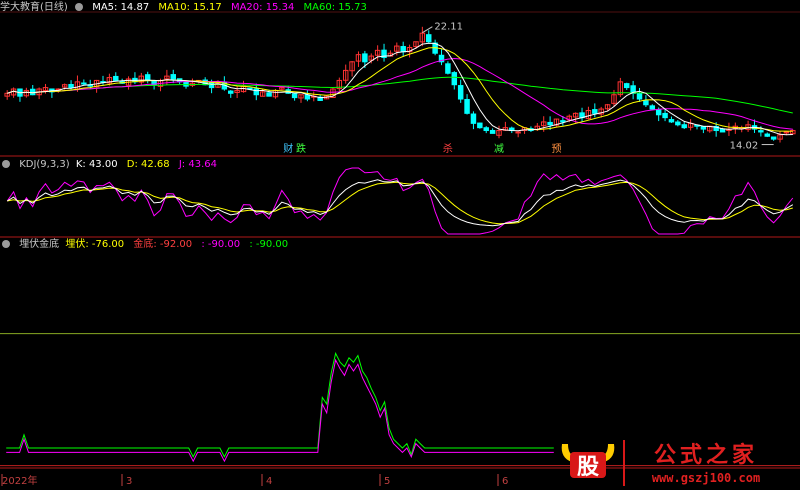 Image resolution: width=800 pixels, height=490 pixels. Describe the element at coordinates (34, 7) in the screenshot. I see `main-panel-title: 学大教育(日线)` at that location.